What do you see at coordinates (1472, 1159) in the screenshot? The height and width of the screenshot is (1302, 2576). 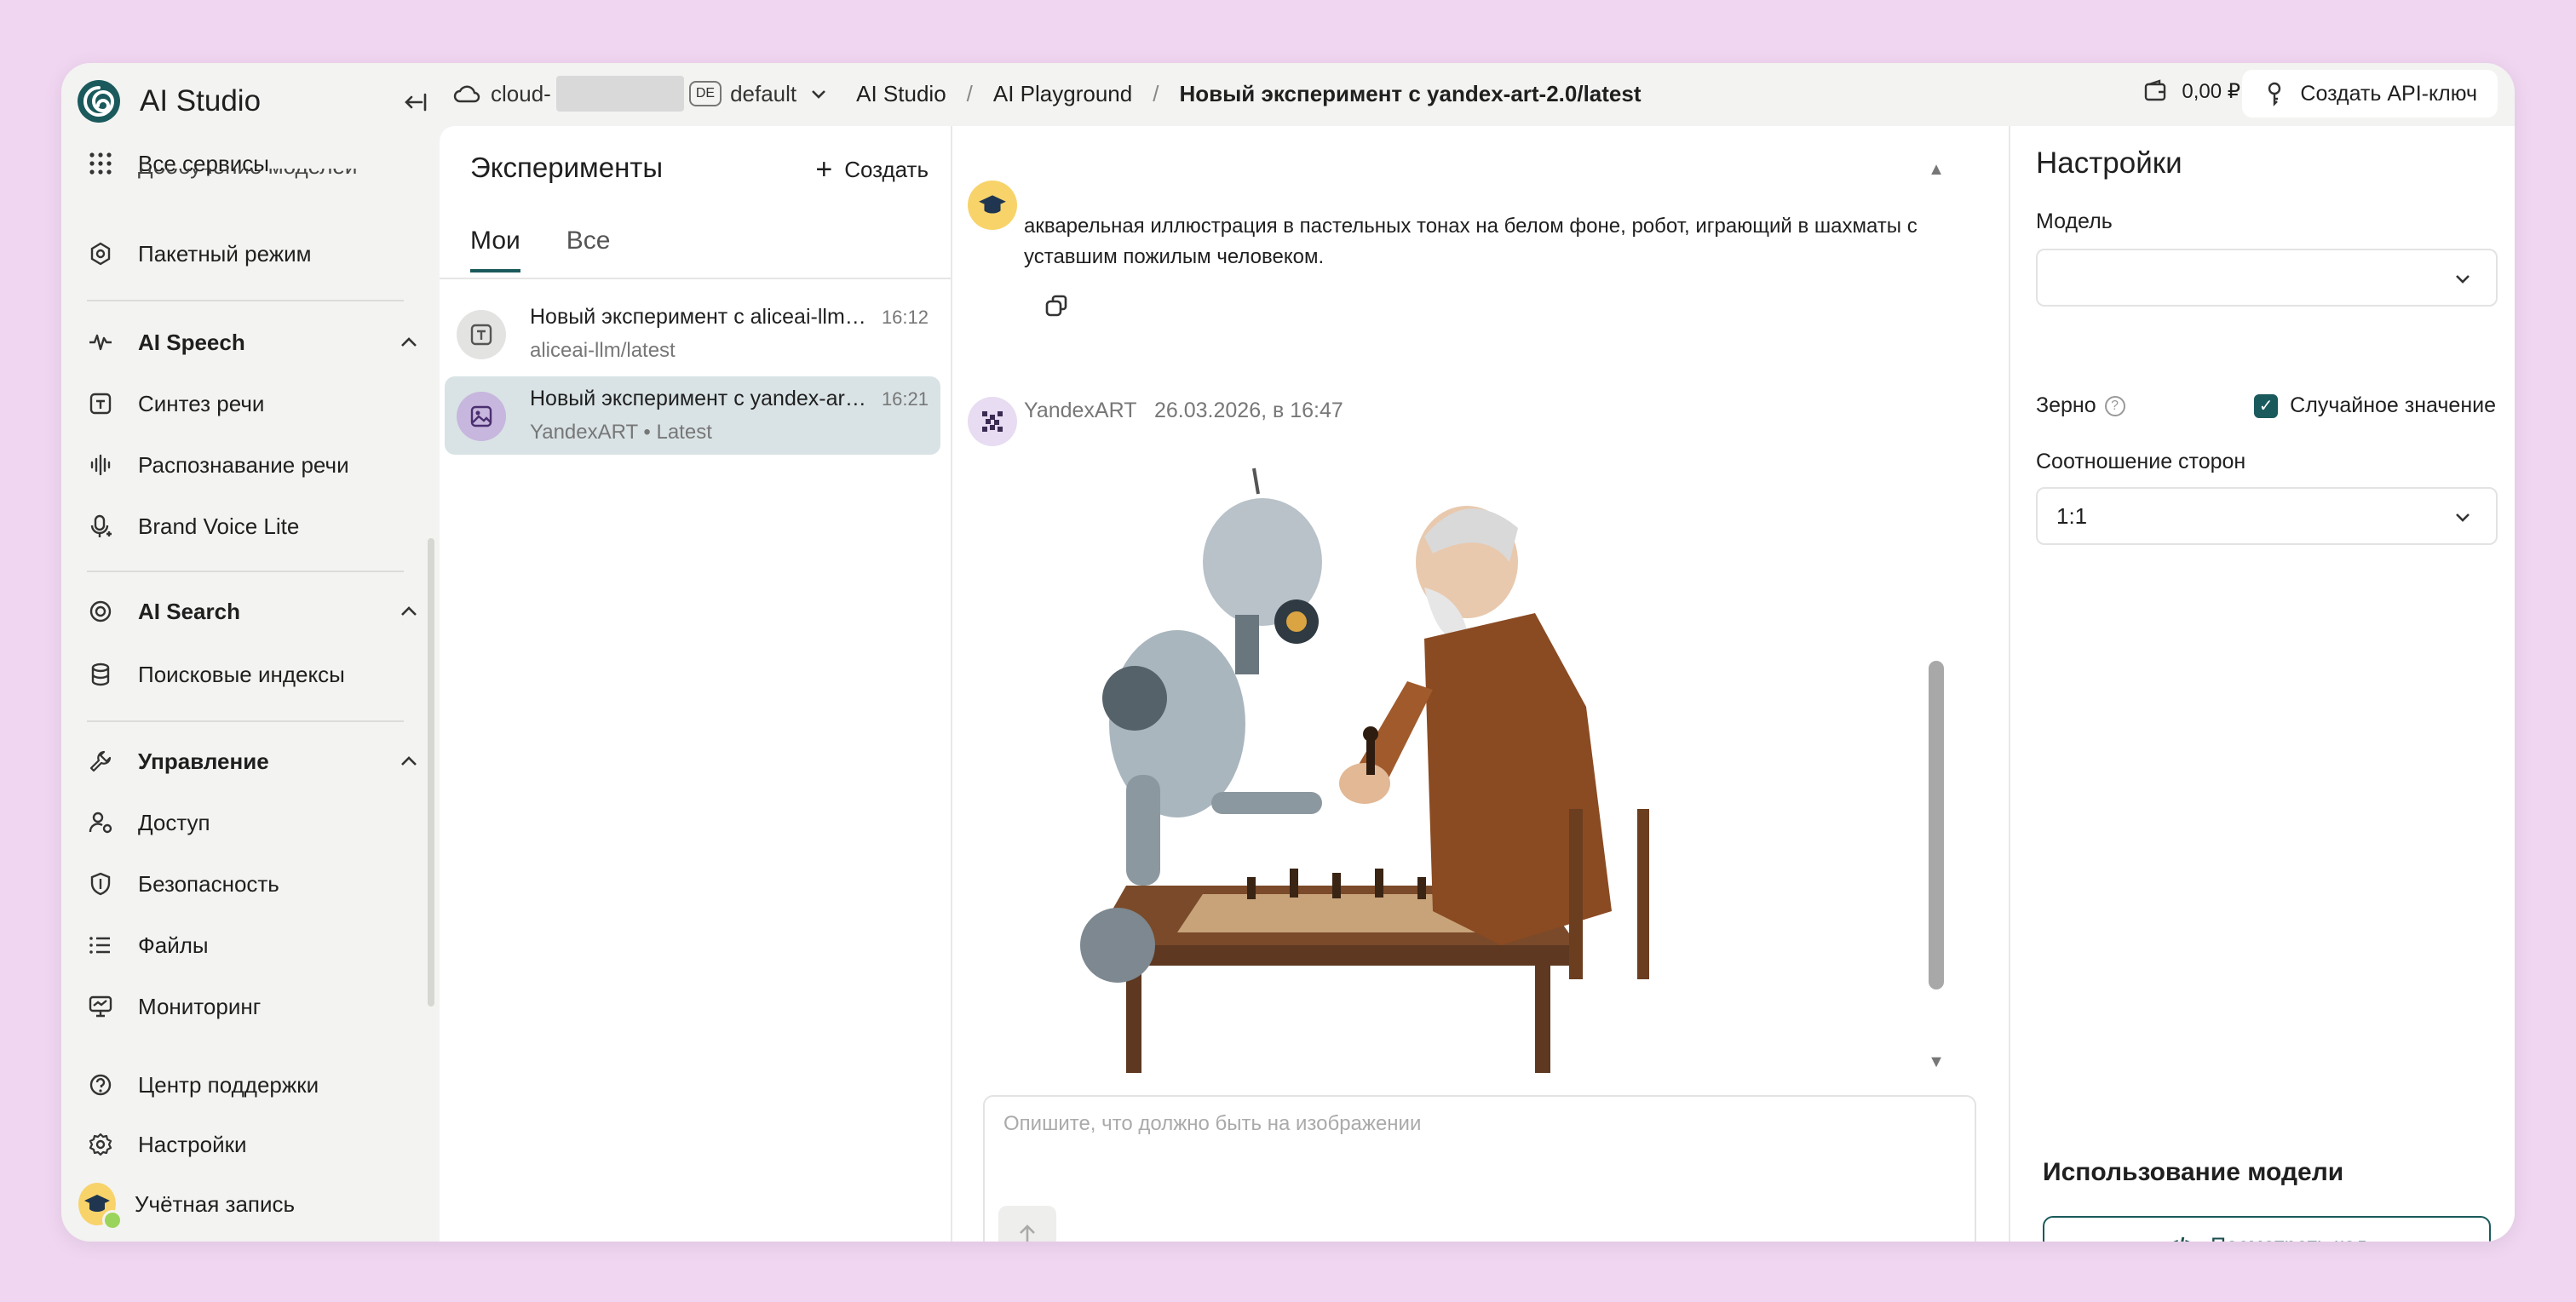 I see `prompt-input` at bounding box center [1472, 1159].